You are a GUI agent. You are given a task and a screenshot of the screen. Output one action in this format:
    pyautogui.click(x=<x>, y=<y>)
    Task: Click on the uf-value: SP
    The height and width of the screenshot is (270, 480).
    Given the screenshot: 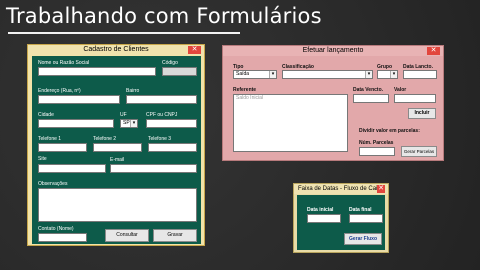 What is the action you would take?
    pyautogui.click(x=126, y=123)
    